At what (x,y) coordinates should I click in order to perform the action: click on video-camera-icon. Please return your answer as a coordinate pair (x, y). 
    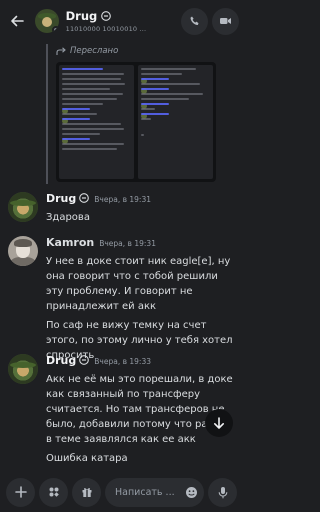
    Looking at the image, I should click on (225, 21).